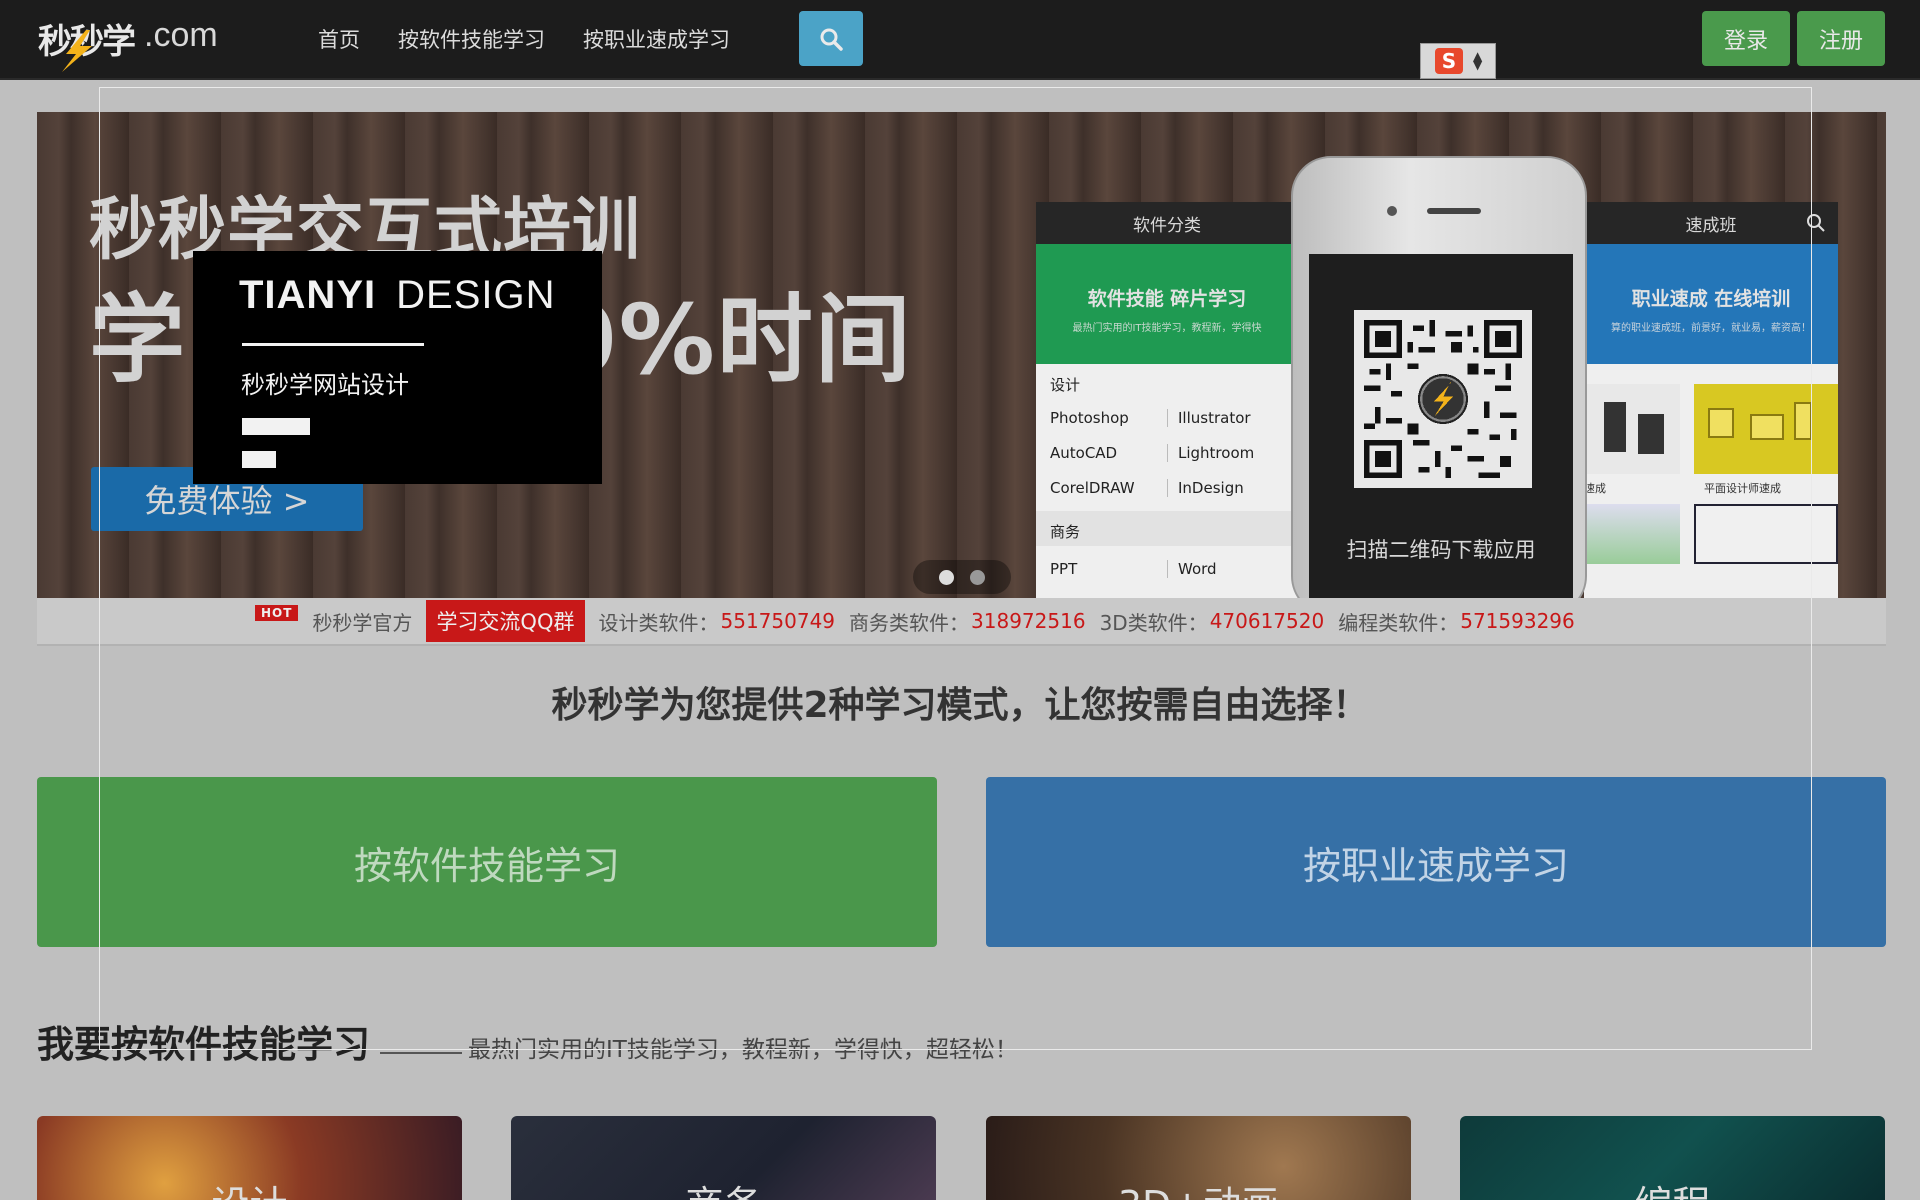 This screenshot has height=1200, width=1920. What do you see at coordinates (1398, 622) in the screenshot?
I see `qq-group-label: 编程类软件：` at bounding box center [1398, 622].